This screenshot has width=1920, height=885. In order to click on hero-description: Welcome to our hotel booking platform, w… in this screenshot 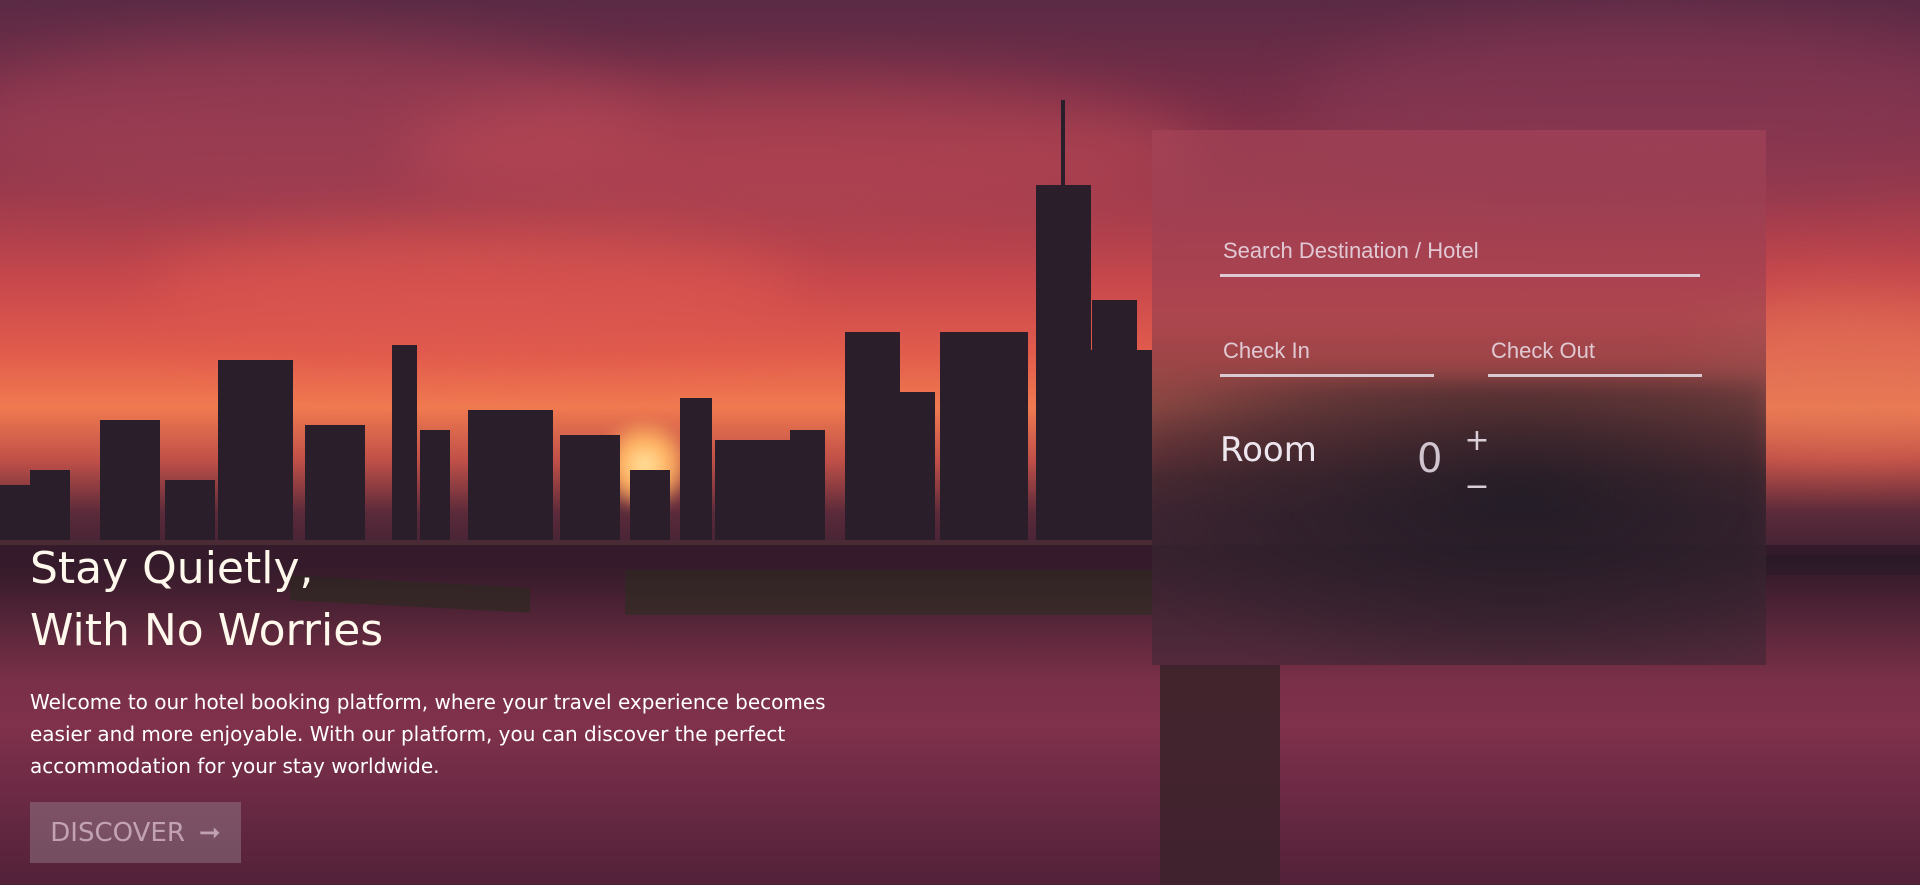, I will do `click(428, 734)`.